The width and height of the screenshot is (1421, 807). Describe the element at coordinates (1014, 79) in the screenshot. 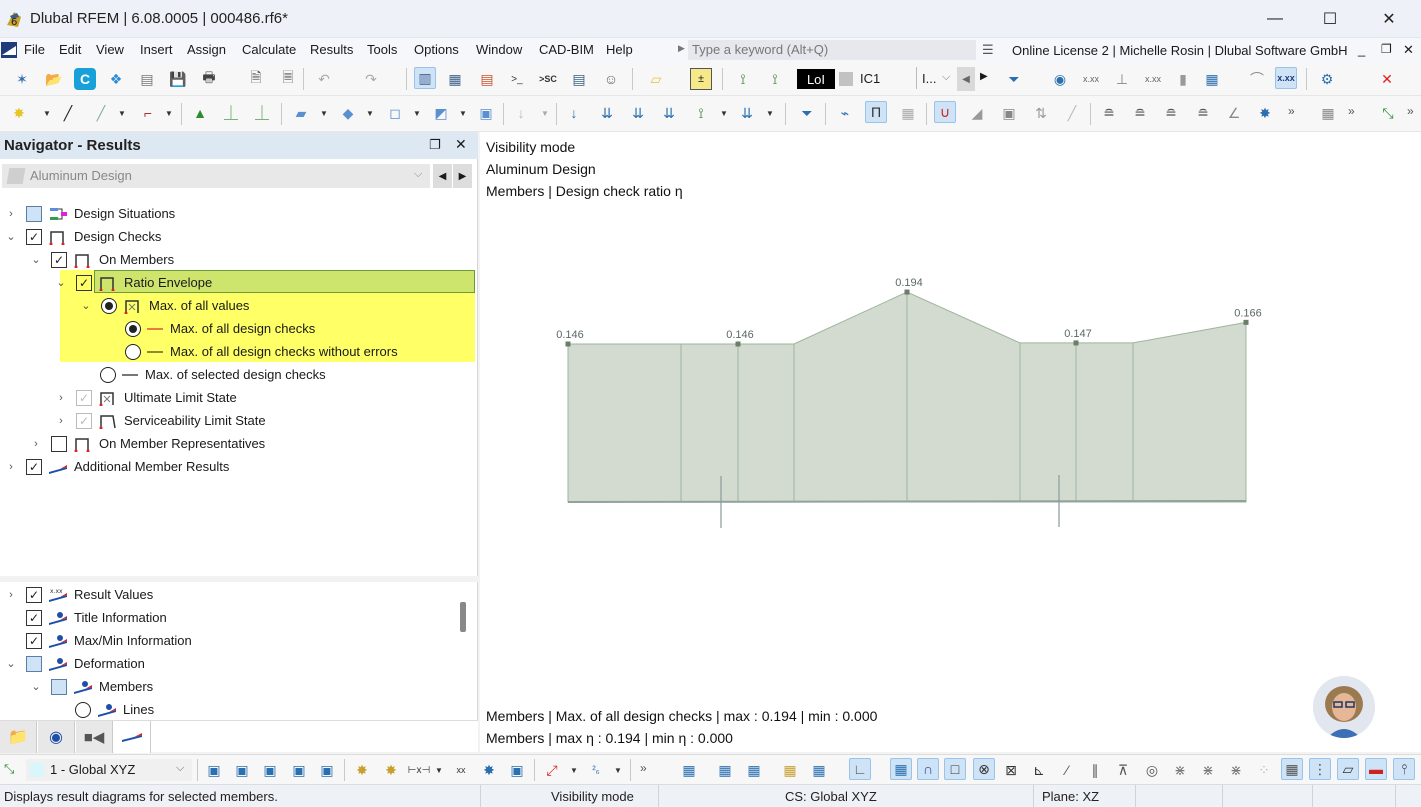

I see `filter-clear-icon: ⏷` at that location.